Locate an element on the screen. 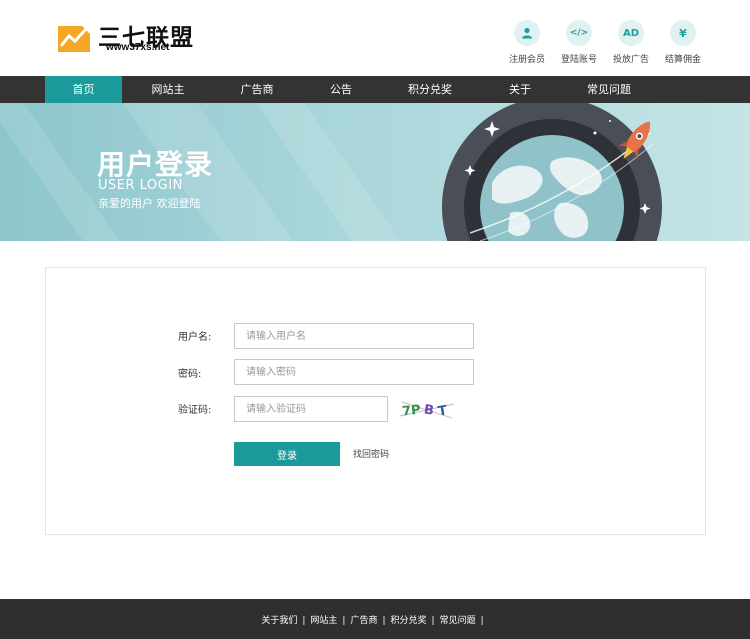 The width and height of the screenshot is (750, 639). nav-item-notice: 公告 is located at coordinates (341, 89).